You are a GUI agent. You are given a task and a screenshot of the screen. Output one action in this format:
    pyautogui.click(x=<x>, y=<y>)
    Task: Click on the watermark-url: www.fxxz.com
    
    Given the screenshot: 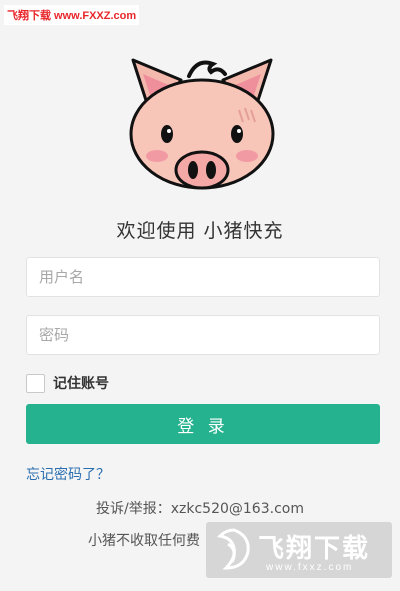 What is the action you would take?
    pyautogui.click(x=310, y=567)
    